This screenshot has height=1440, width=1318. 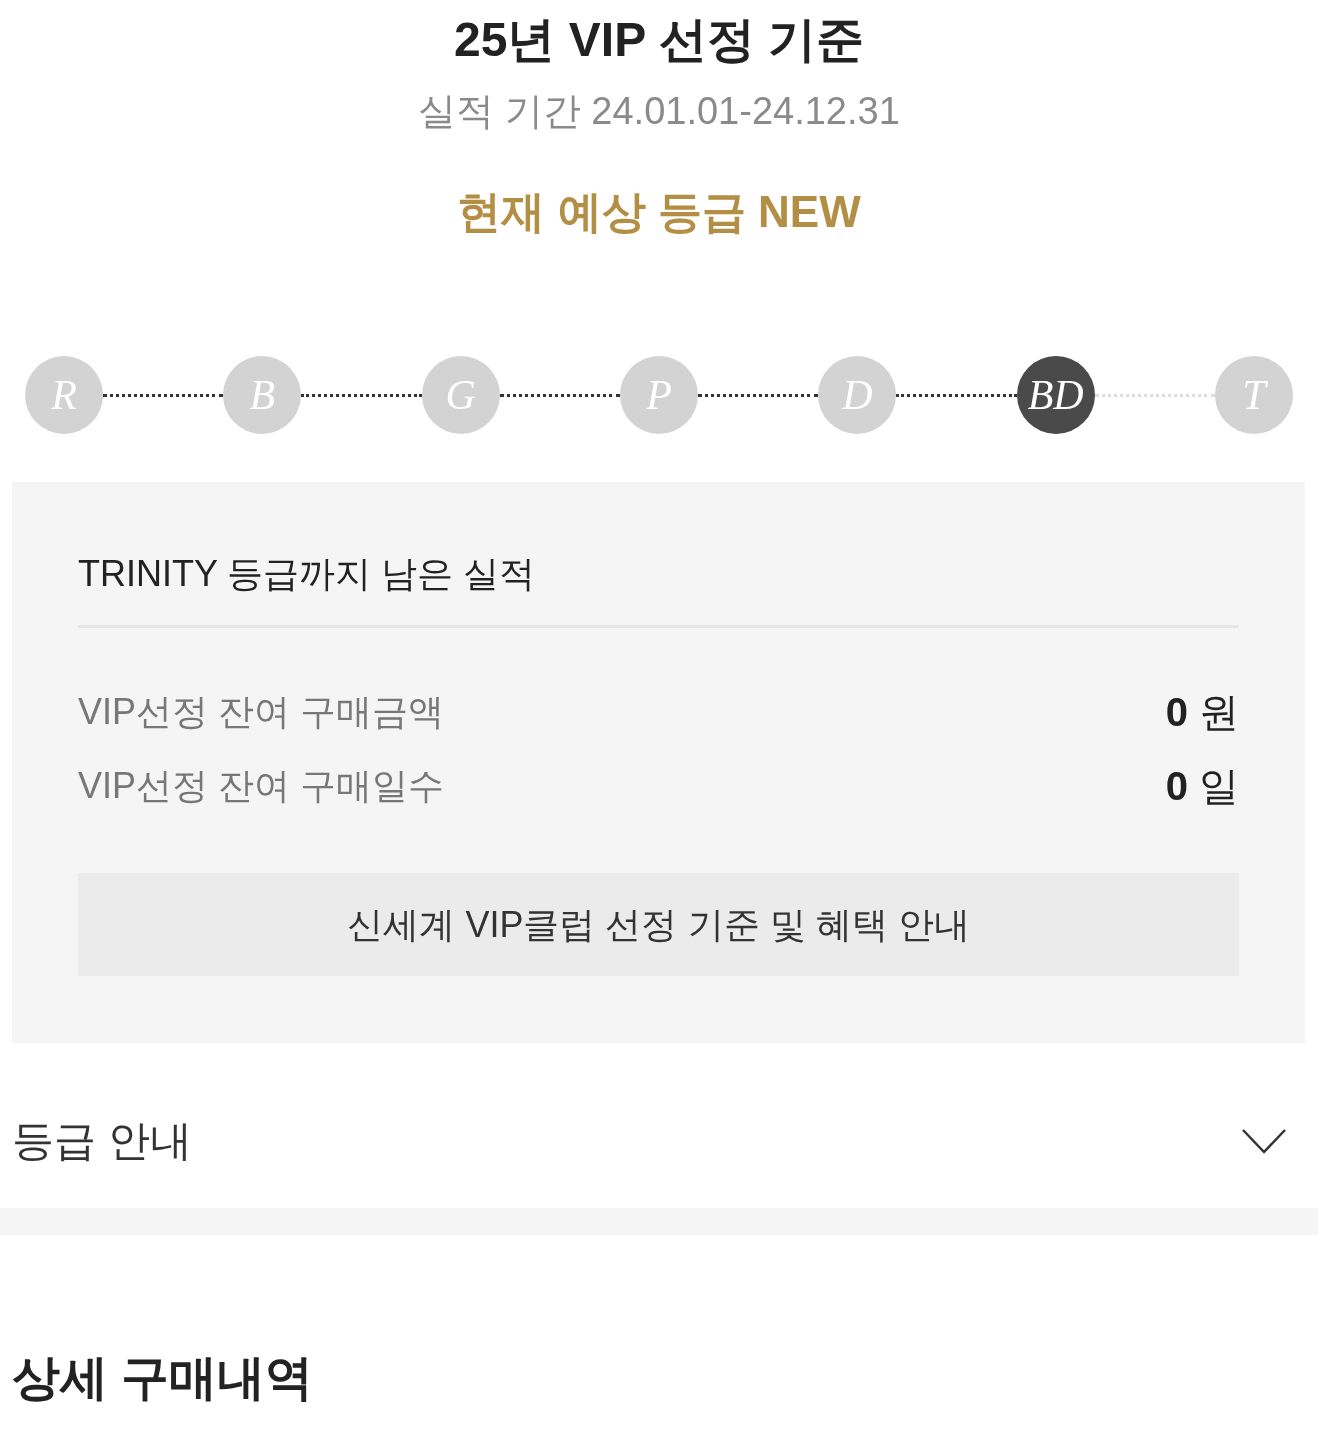 I want to click on expected-grade: 현재 예상 등급 NEW, so click(x=659, y=212).